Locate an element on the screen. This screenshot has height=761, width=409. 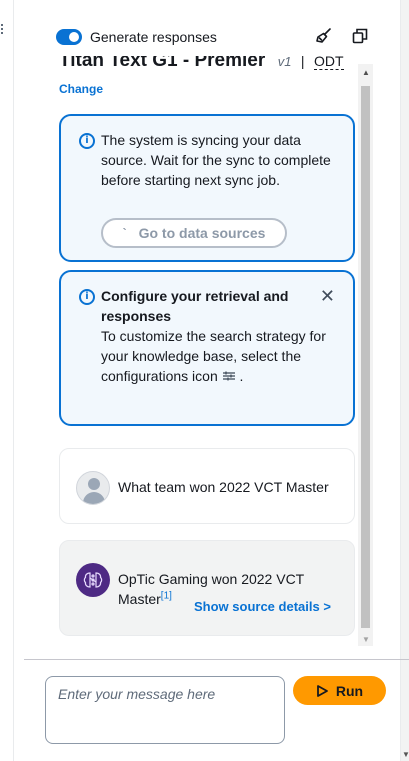
user-message: What team won 2022 VCT Master is located at coordinates (207, 486).